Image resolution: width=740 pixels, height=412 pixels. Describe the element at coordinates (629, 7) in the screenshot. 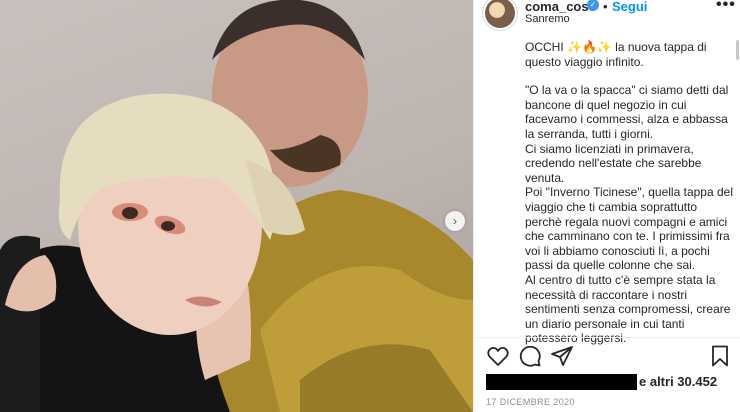

I see `follow-button: Segui` at that location.